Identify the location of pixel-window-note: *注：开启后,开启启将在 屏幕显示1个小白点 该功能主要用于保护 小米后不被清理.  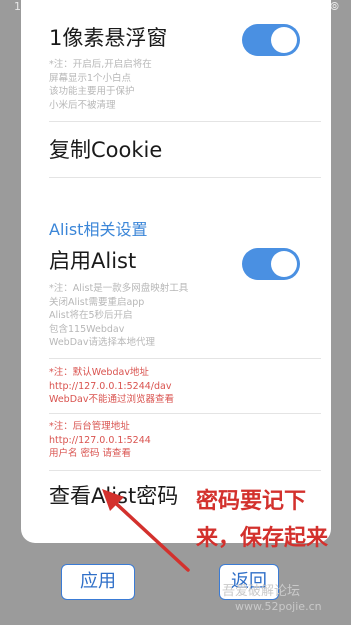
(100, 85).